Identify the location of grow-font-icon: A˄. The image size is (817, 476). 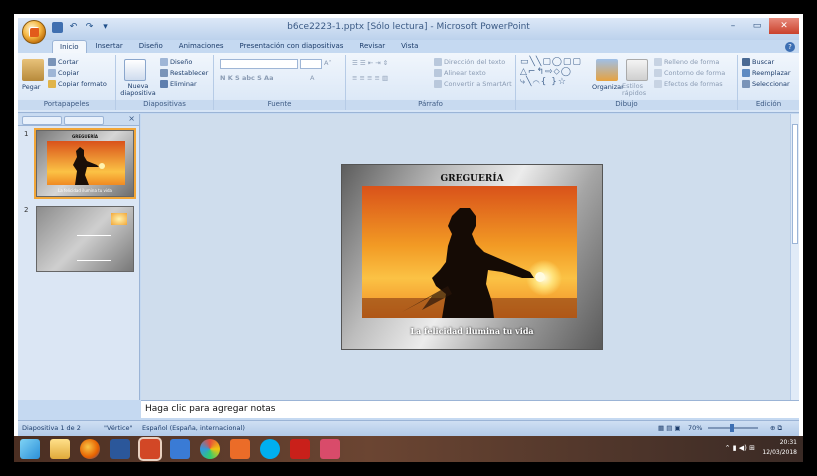
(328, 63).